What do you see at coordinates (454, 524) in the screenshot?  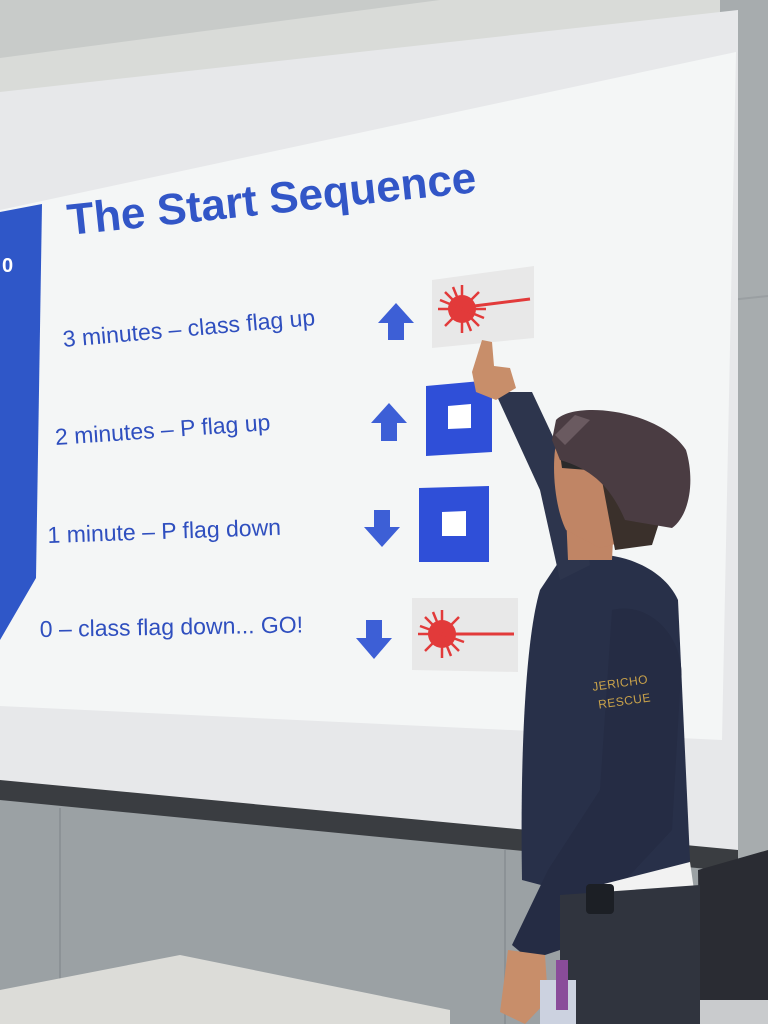 I see `p-flag-icon` at bounding box center [454, 524].